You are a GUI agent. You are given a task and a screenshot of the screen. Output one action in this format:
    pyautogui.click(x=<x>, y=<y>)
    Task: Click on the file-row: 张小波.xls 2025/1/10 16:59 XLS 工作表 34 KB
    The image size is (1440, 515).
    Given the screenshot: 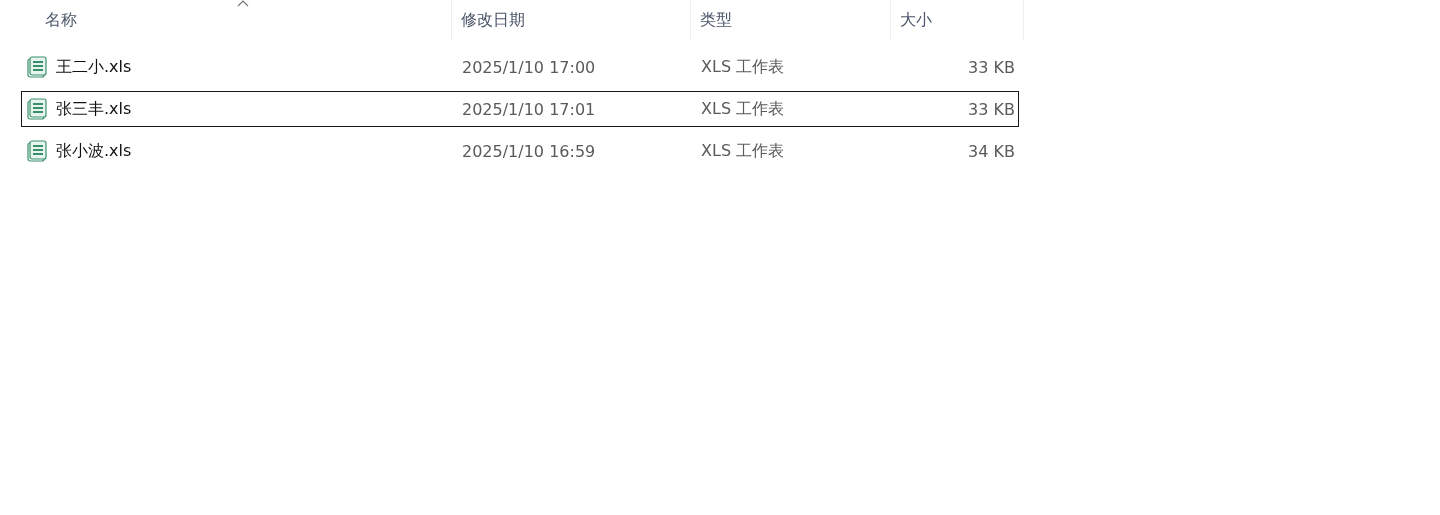 What is the action you would take?
    pyautogui.click(x=520, y=151)
    